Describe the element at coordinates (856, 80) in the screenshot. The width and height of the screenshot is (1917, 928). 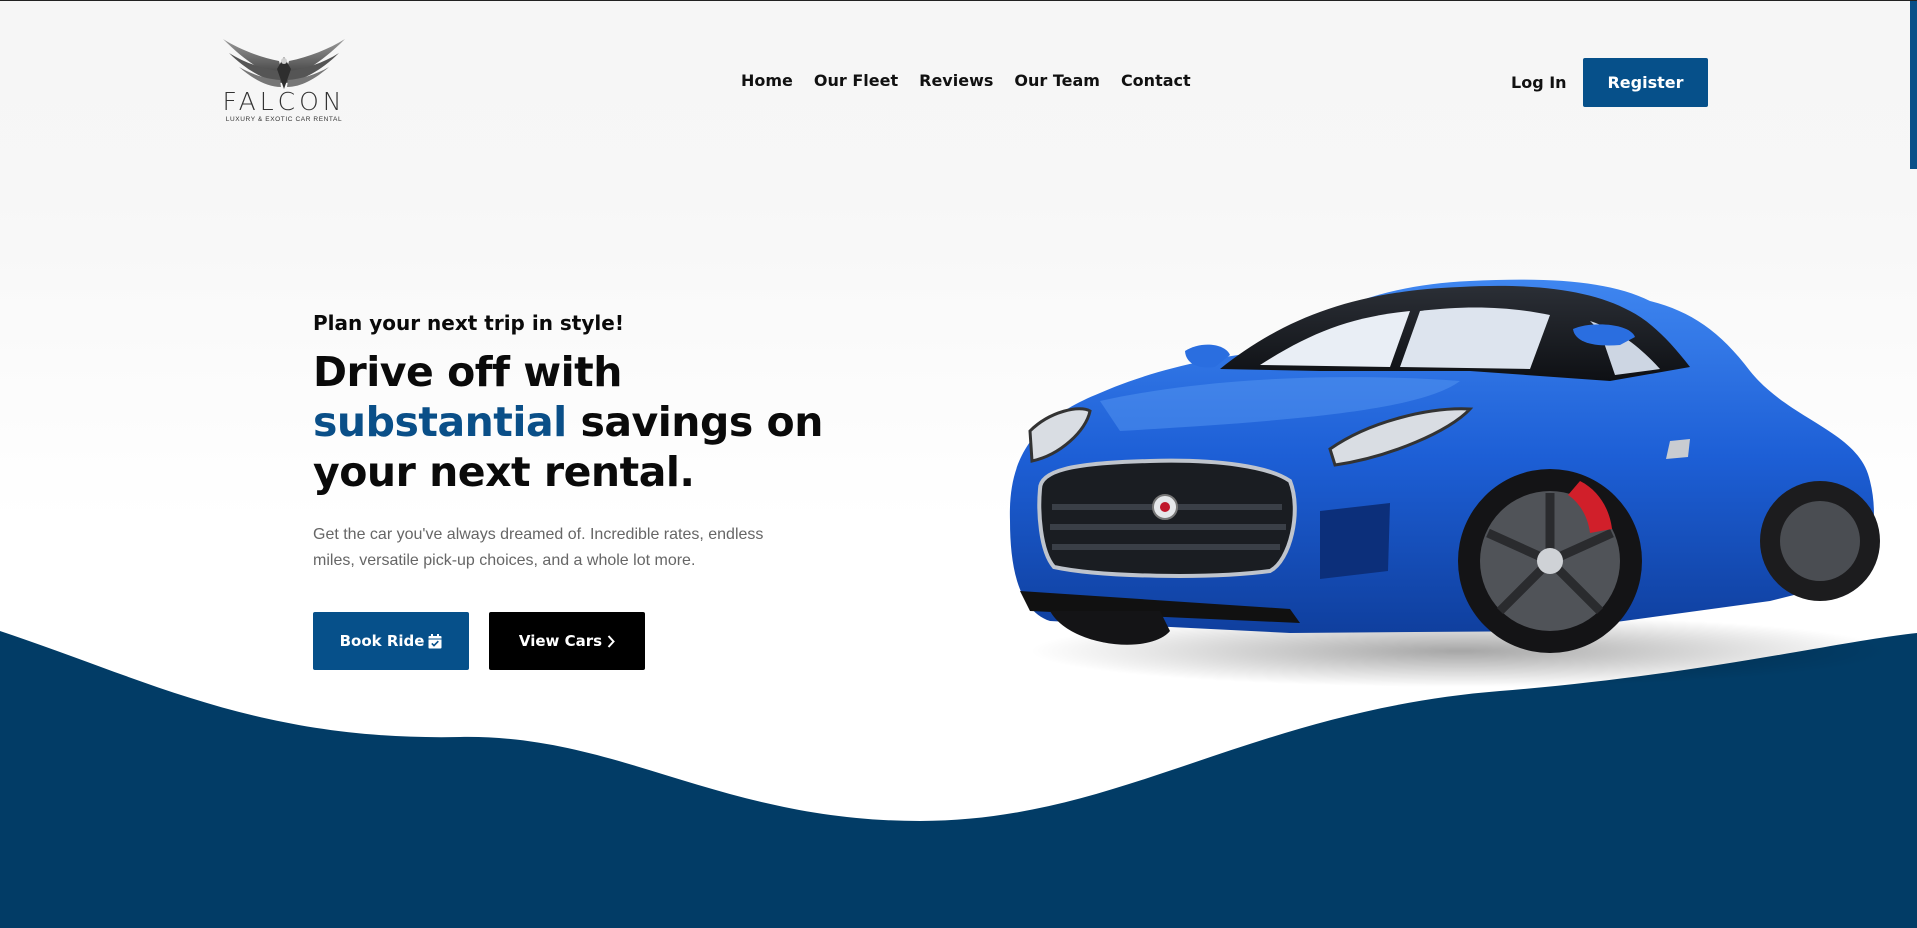
I see `nav-link-our-fleet: Our Fleet` at that location.